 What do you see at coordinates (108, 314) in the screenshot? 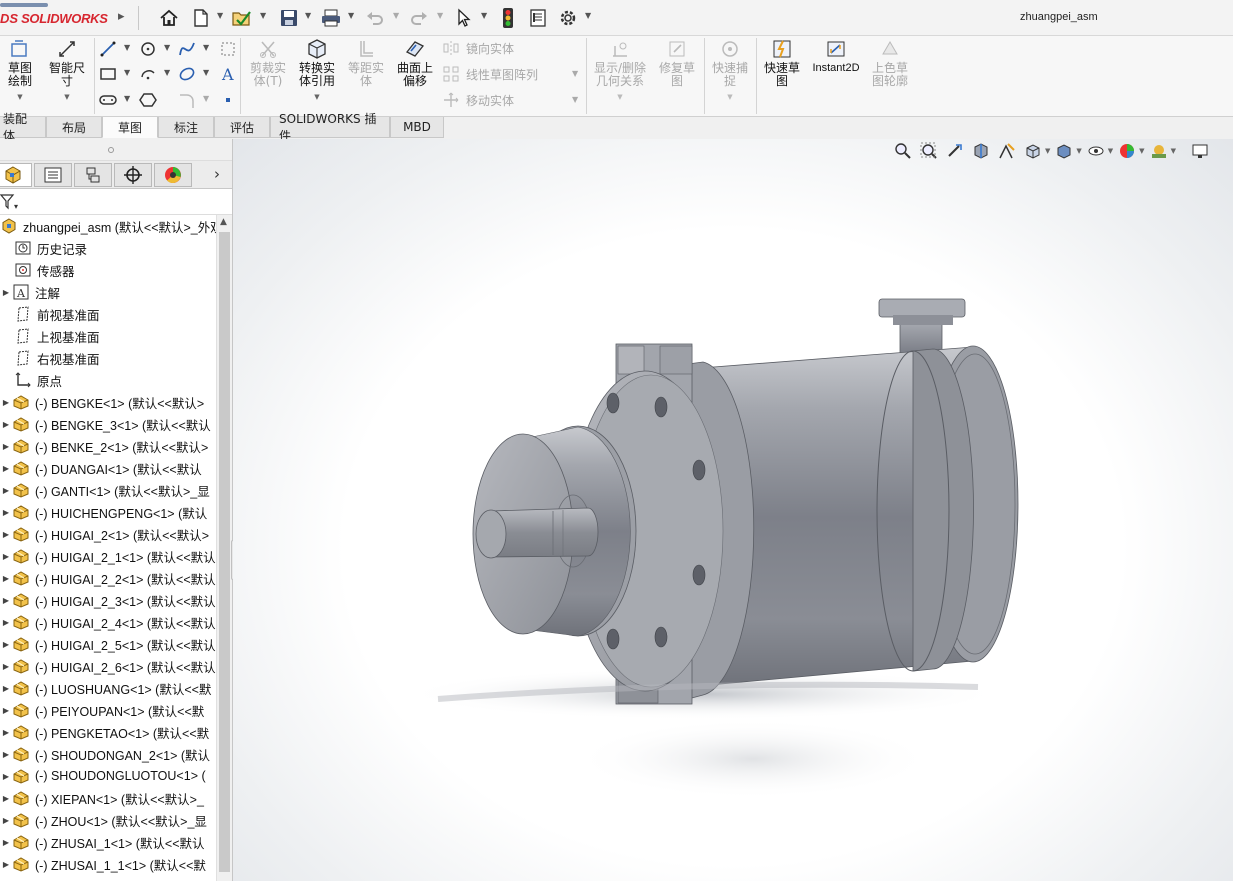
I see `tree-item: 前视基准面` at bounding box center [108, 314].